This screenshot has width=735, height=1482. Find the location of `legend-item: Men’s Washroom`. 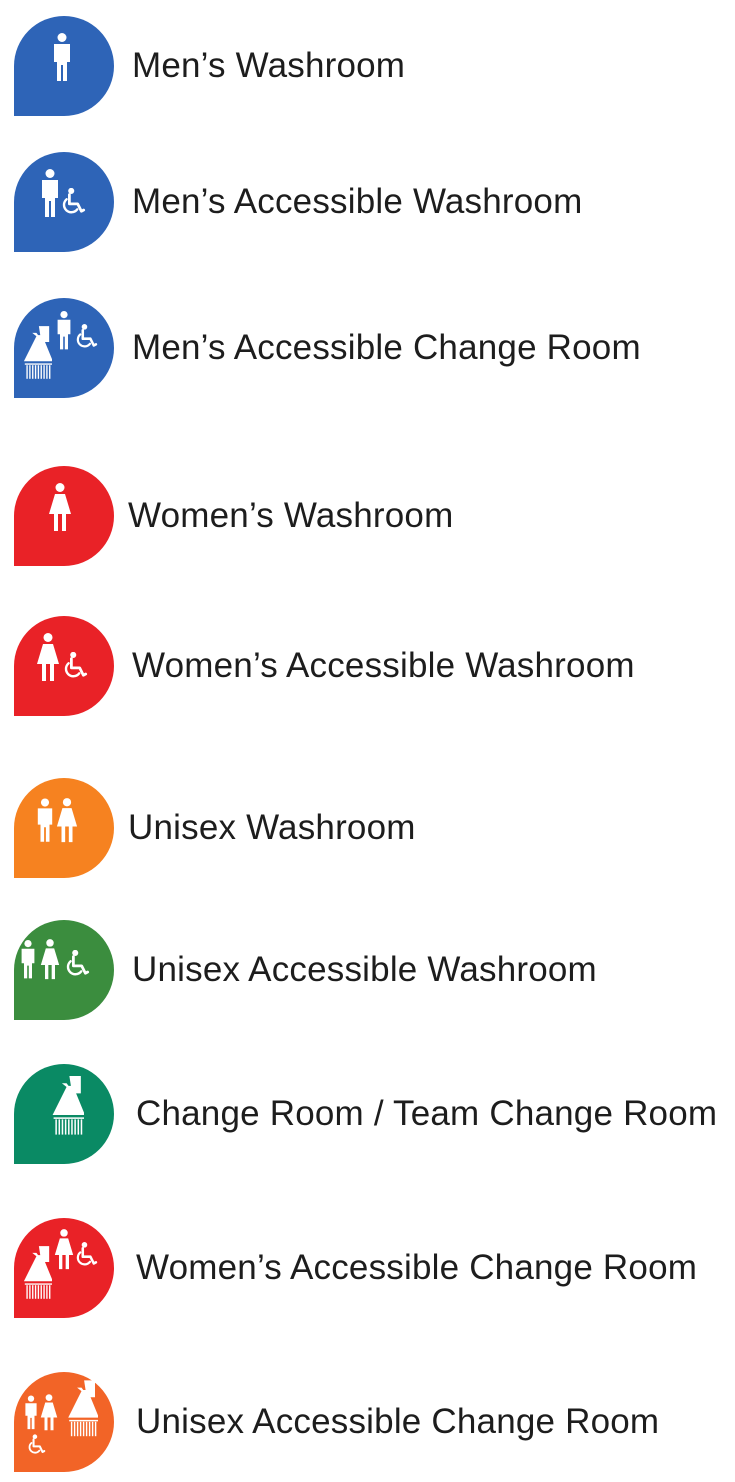

legend-item: Men’s Washroom is located at coordinates (367, 71).